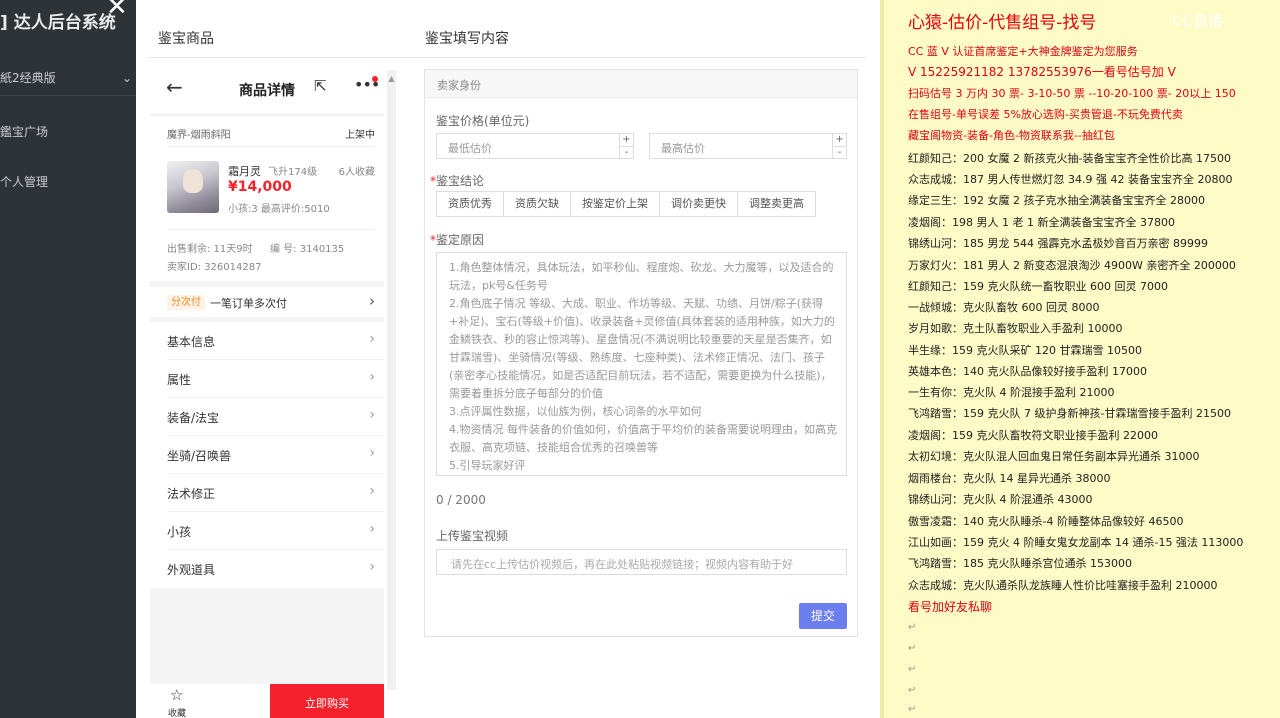 Image resolution: width=1280 pixels, height=718 pixels. I want to click on character-level: 飞升174级, so click(293, 172).